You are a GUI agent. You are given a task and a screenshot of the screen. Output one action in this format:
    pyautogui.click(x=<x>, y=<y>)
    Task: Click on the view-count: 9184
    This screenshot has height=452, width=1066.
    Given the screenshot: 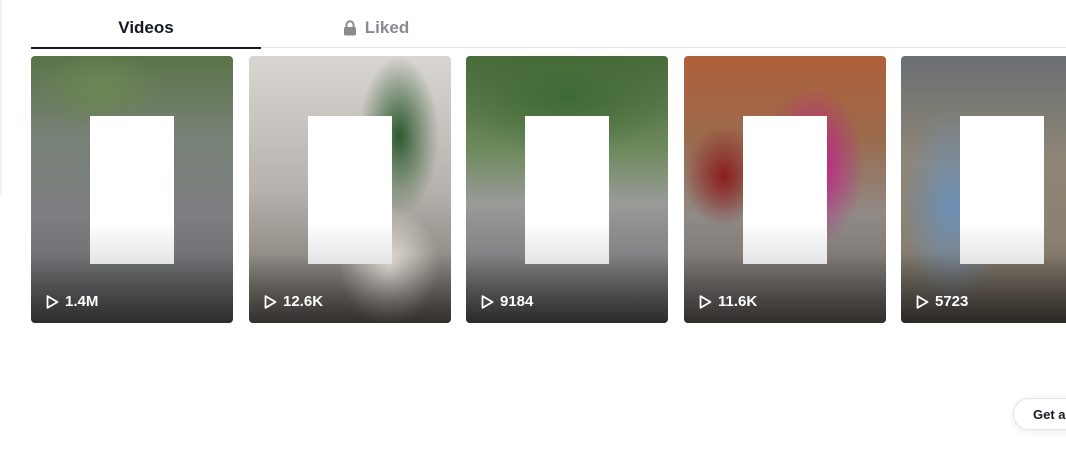 What is the action you would take?
    pyautogui.click(x=507, y=301)
    